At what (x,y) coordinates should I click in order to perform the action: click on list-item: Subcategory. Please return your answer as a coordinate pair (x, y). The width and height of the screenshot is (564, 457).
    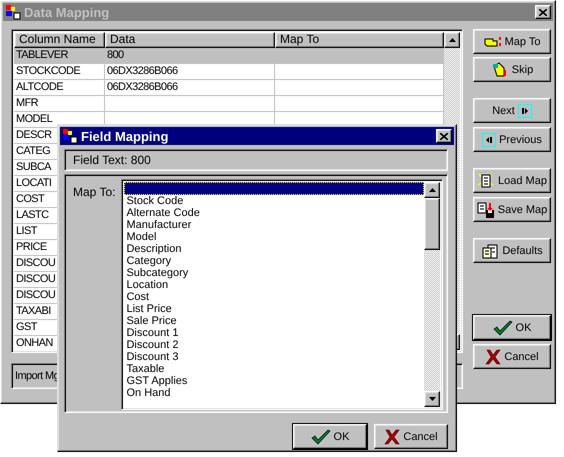
    Looking at the image, I should click on (274, 273).